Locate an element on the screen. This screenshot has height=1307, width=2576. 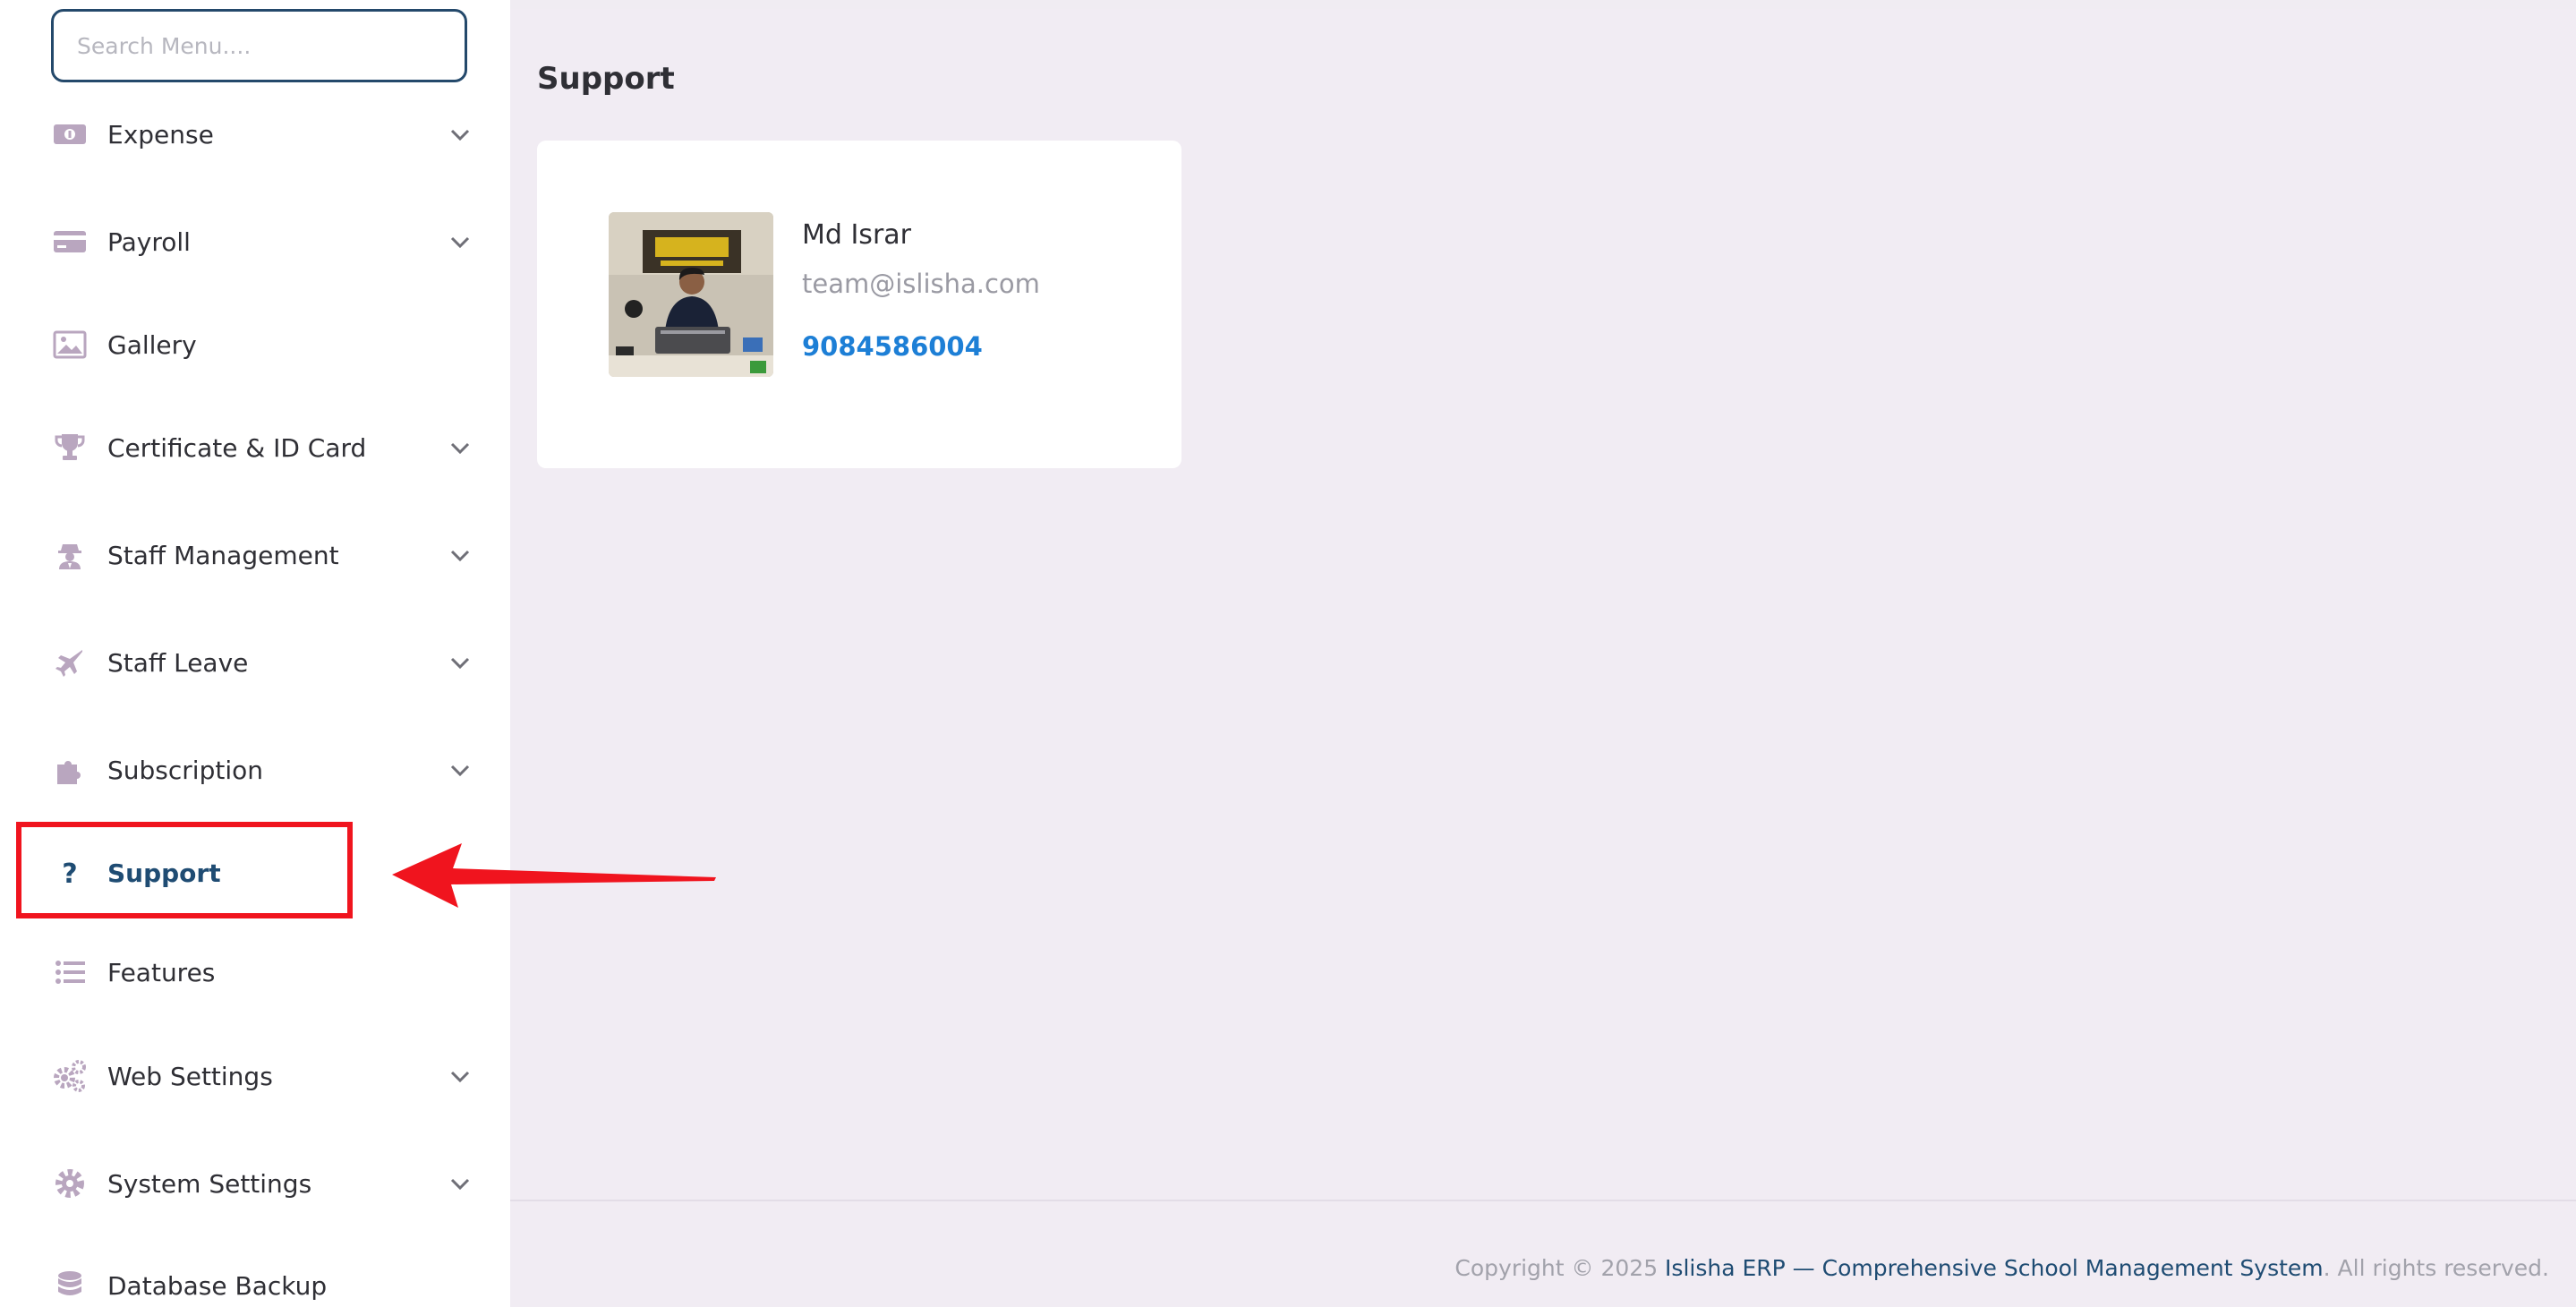
sidebar-item-label: Database Backup is located at coordinates (217, 1285).